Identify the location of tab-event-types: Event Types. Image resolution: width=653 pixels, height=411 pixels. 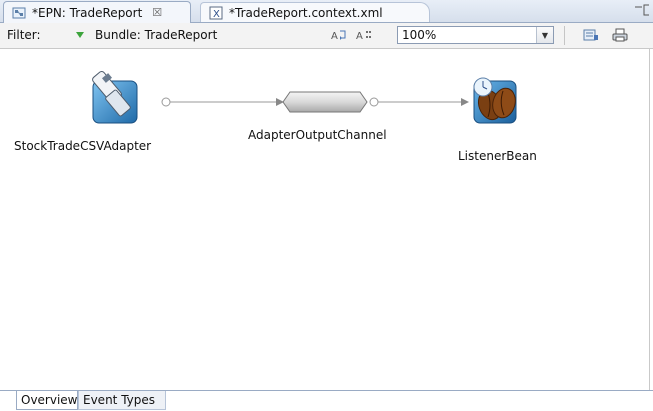
(122, 400).